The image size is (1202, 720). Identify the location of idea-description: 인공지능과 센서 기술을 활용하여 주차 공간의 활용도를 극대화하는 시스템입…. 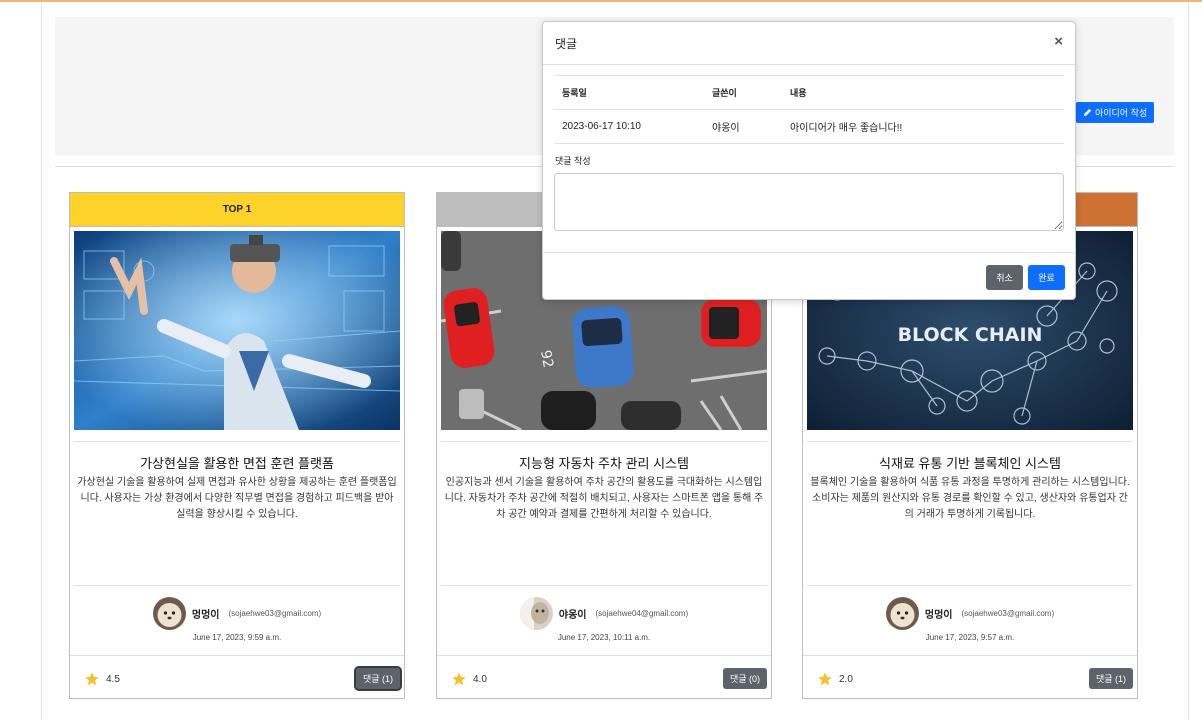
(604, 498).